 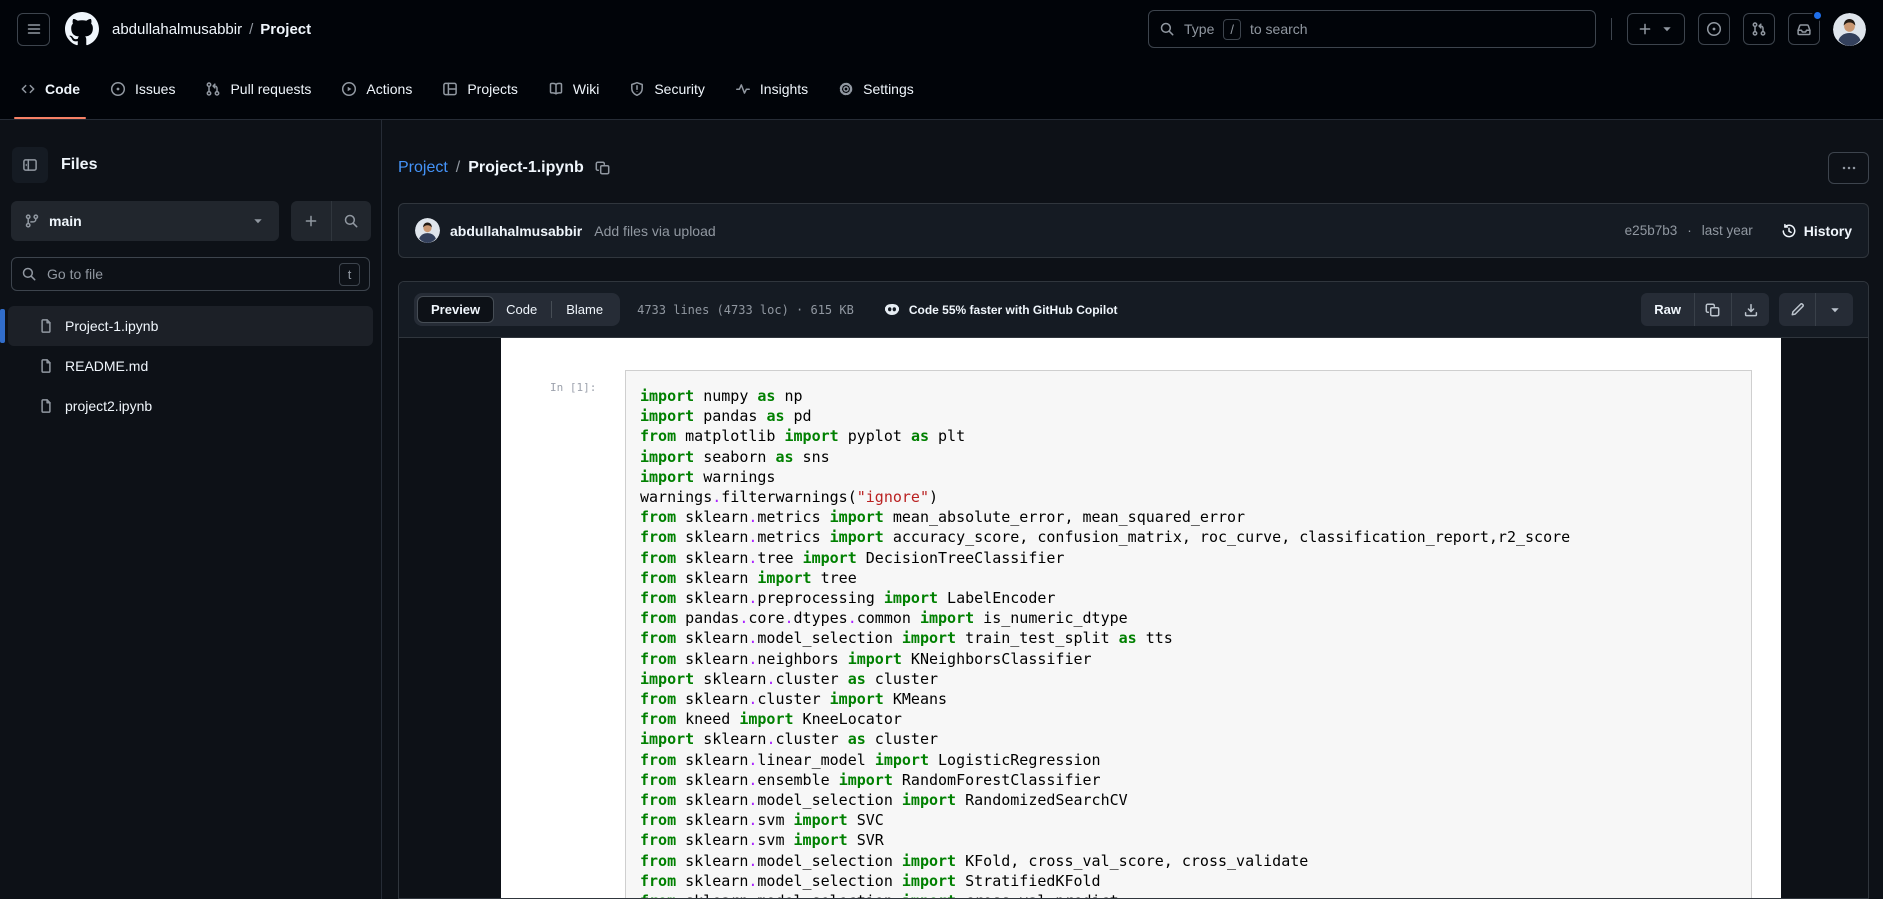 I want to click on play-icon, so click(x=349, y=89).